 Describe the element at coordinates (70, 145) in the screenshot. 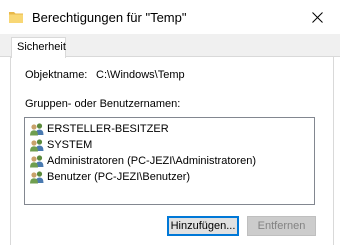

I see `list-item-label: SYSTEM` at that location.